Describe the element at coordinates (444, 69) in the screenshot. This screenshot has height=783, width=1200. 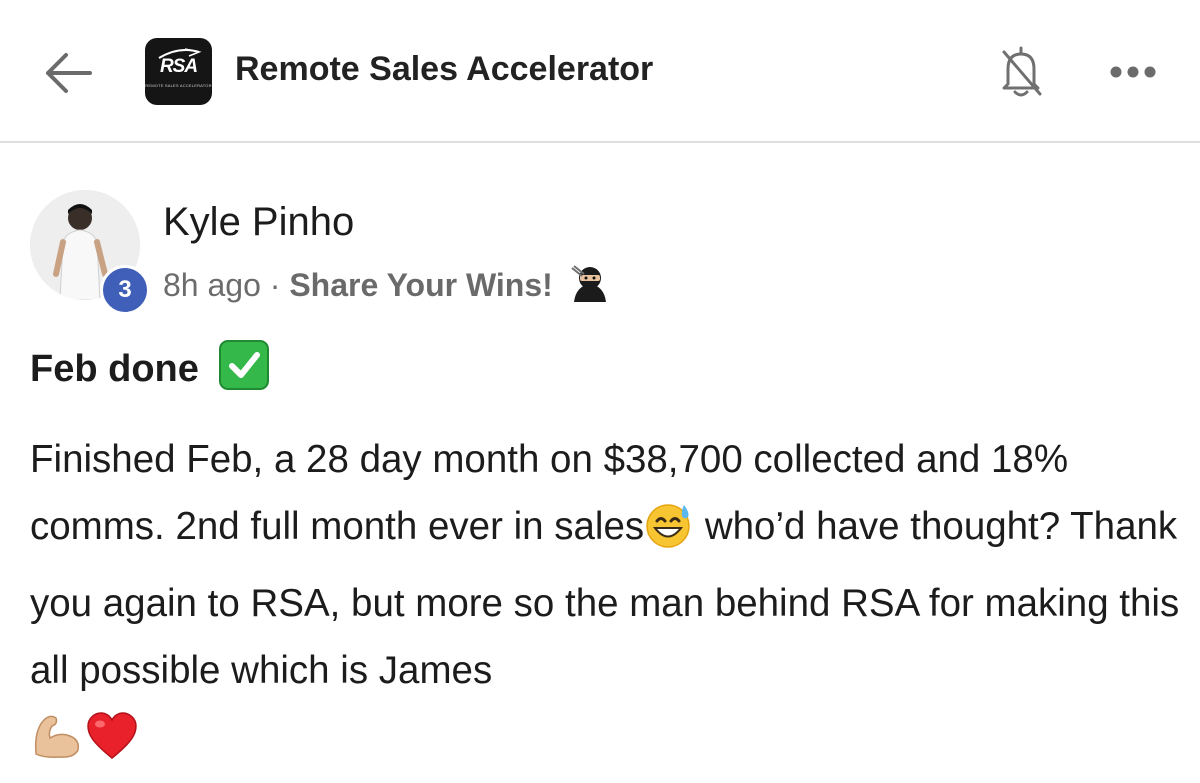
I see `group-title: Remote Sales Accelerator` at that location.